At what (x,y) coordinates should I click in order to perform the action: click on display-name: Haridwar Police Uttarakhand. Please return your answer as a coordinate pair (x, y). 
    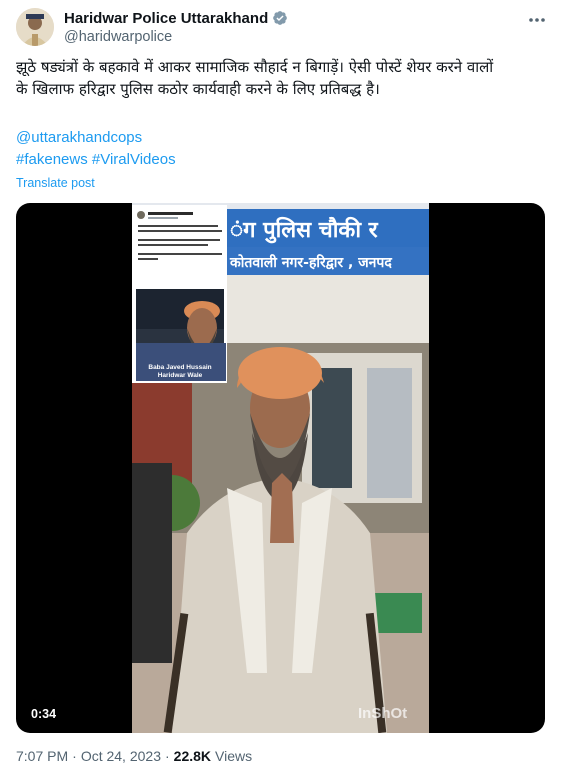
    Looking at the image, I should click on (166, 18).